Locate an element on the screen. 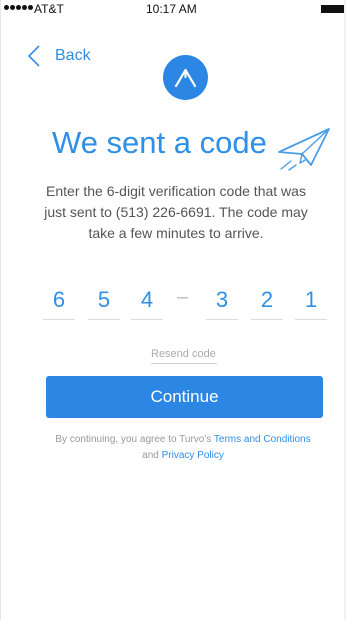  turvo-logo-icon is located at coordinates (185, 77).